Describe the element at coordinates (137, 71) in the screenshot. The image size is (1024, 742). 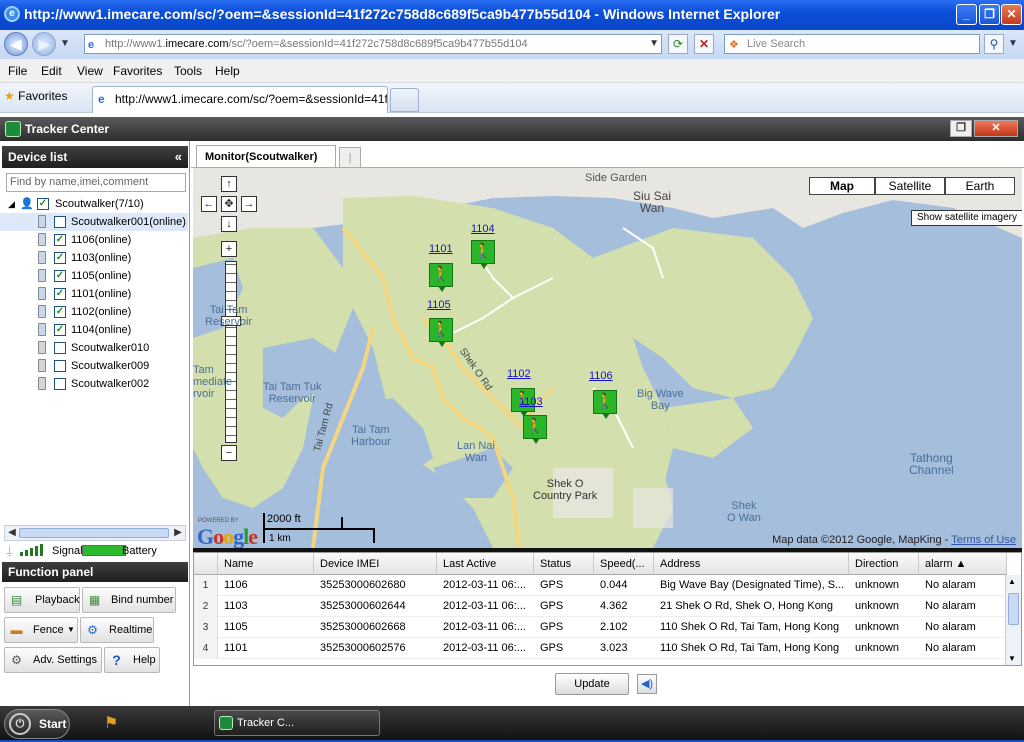
I see `menu-favorites: Favorites` at that location.